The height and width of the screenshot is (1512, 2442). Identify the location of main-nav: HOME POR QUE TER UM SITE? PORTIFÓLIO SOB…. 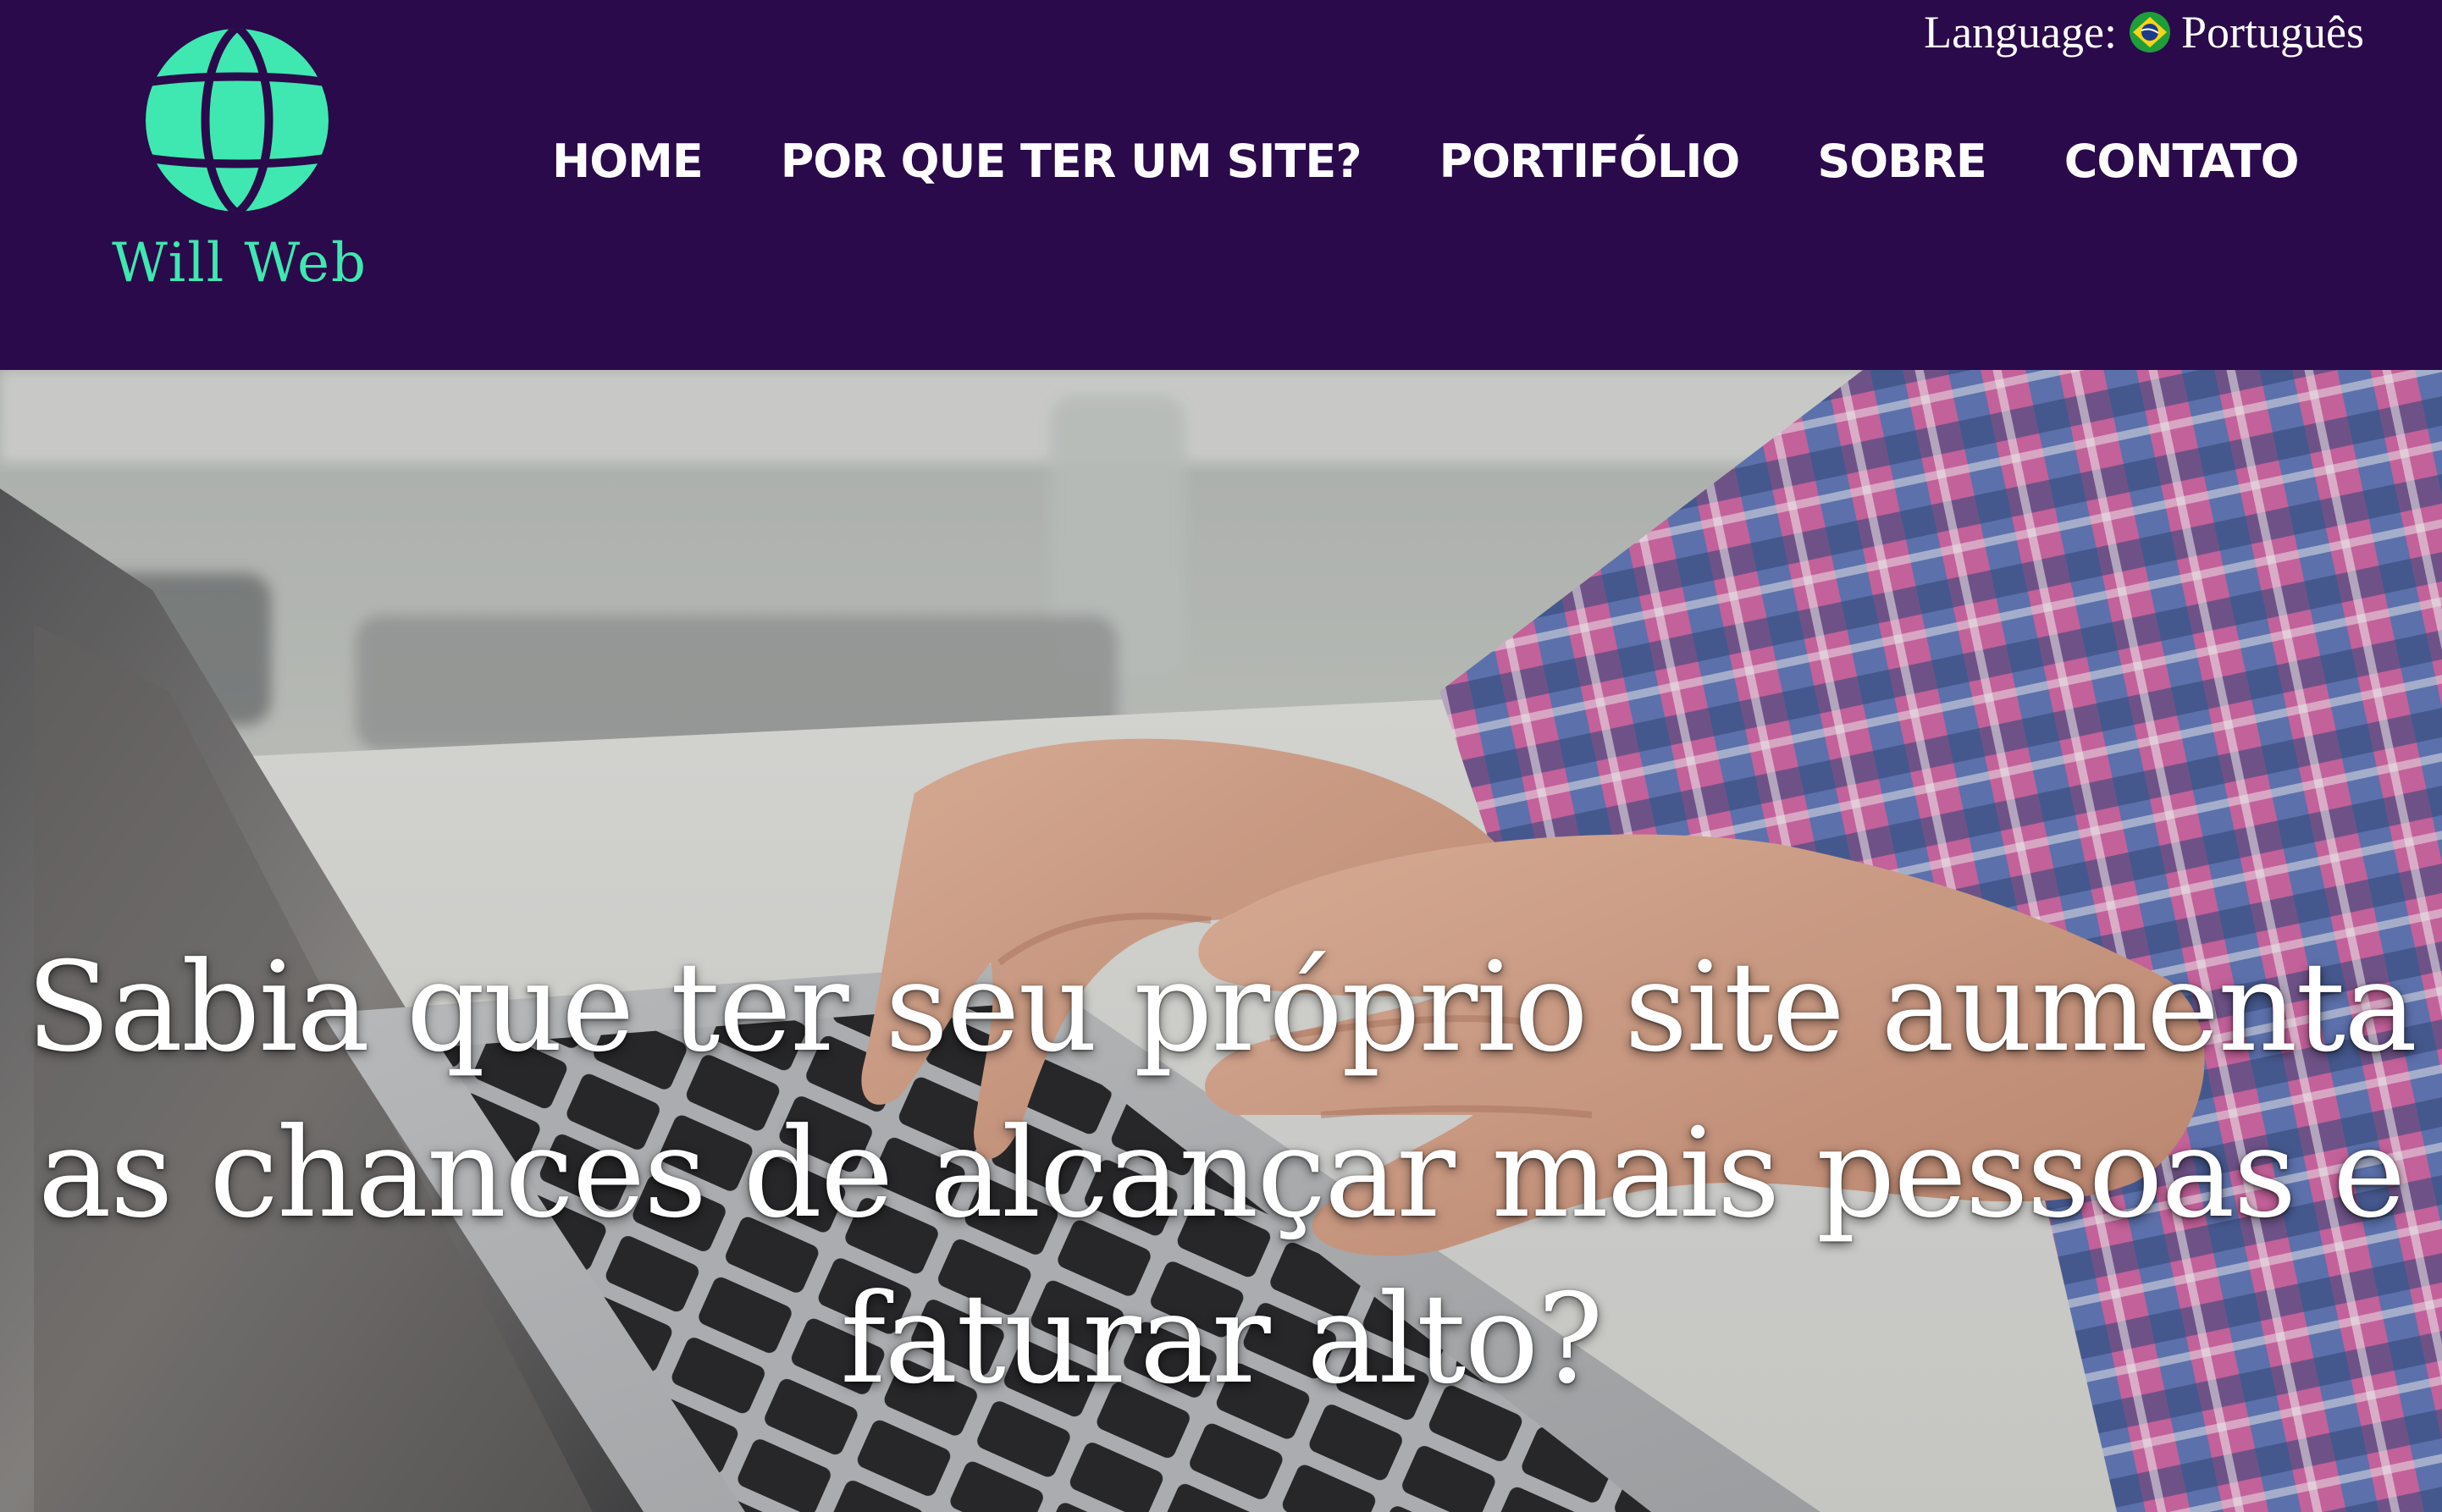
(1426, 161).